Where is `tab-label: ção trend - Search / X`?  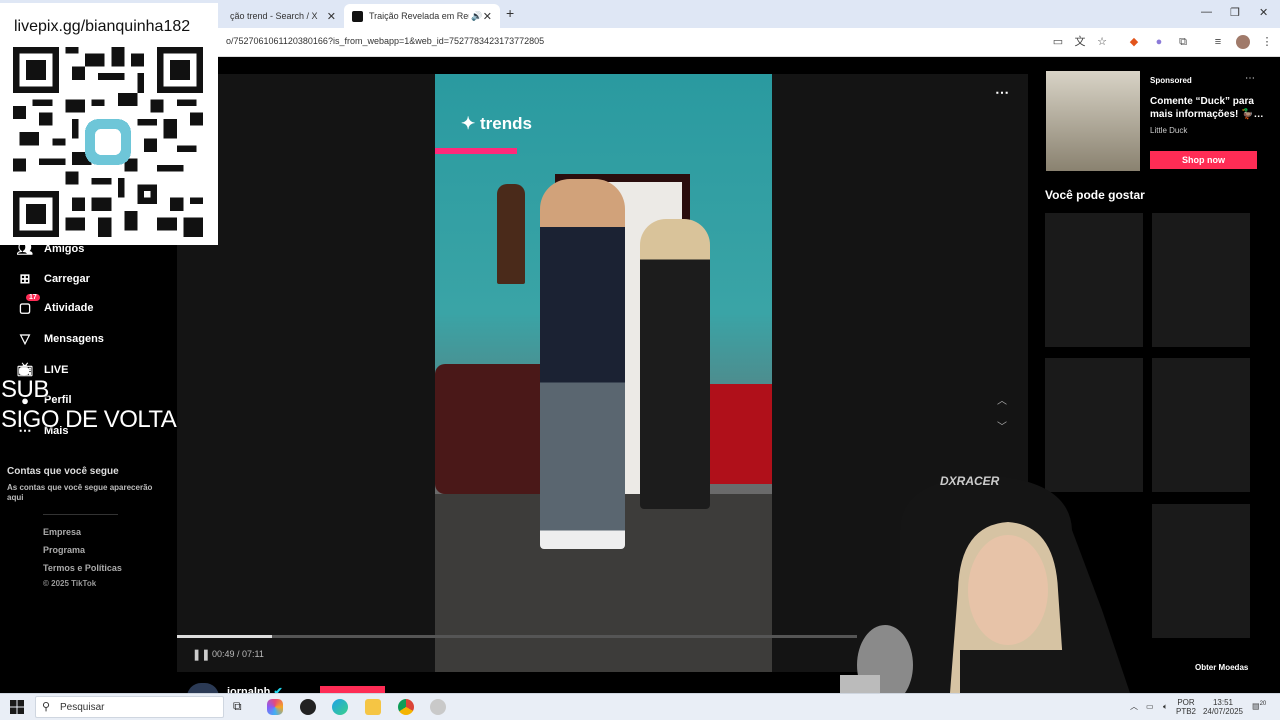
tab-label: ção trend - Search / X is located at coordinates (274, 16).